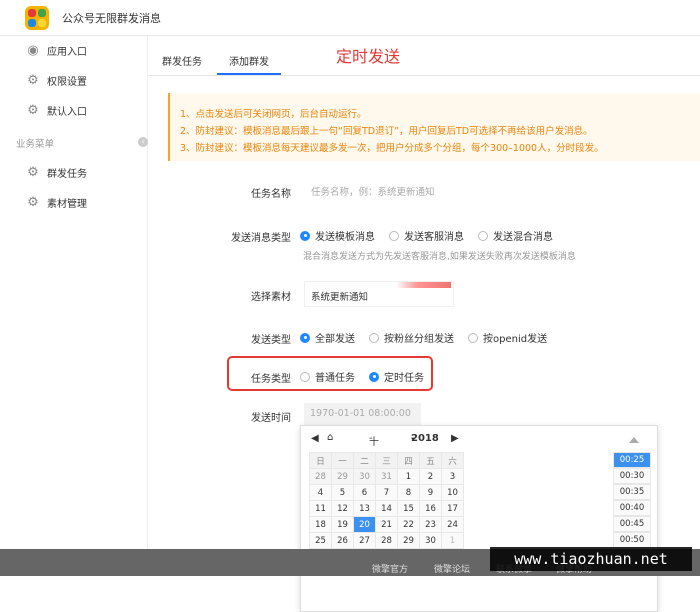  What do you see at coordinates (350, 18) in the screenshot?
I see `top-bar: 公众号无限群发消息` at bounding box center [350, 18].